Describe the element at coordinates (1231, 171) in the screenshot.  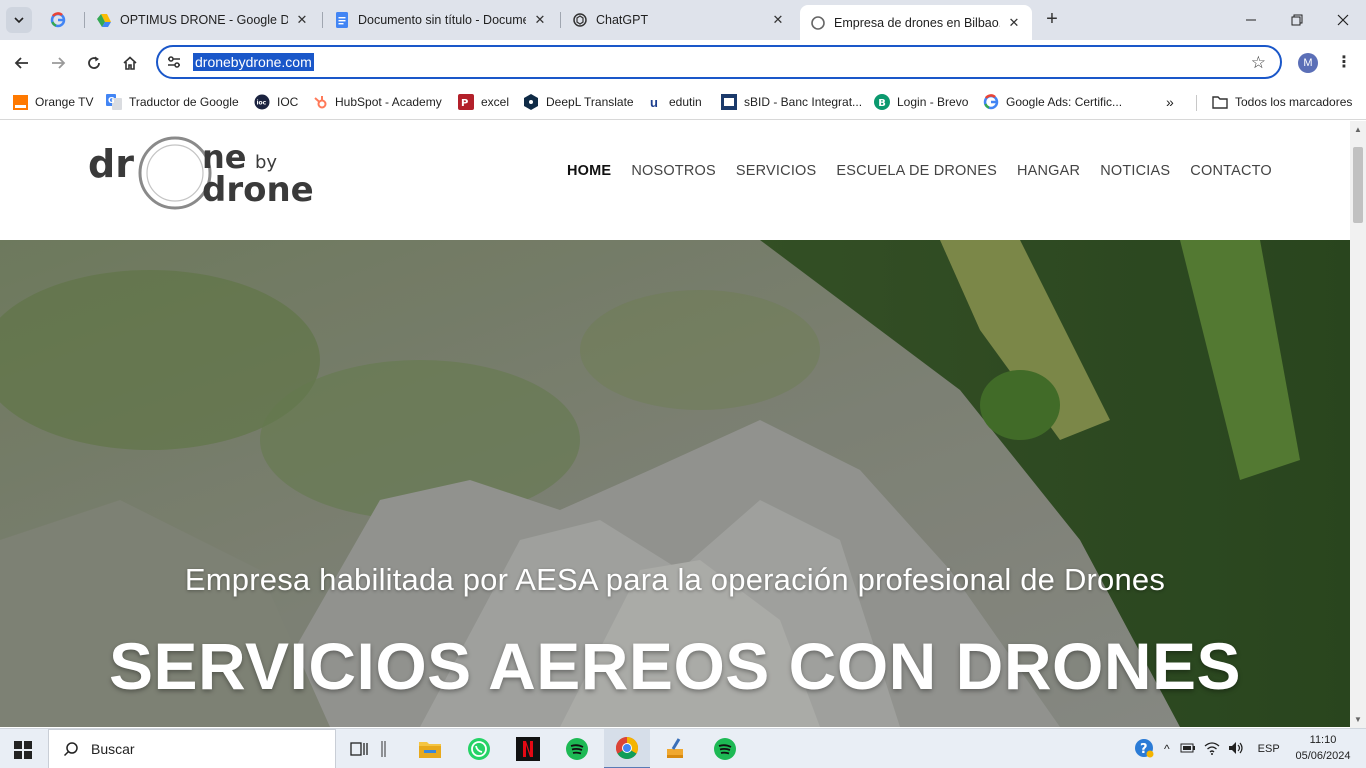
I see `nav-contacto: CONTACTO` at that location.